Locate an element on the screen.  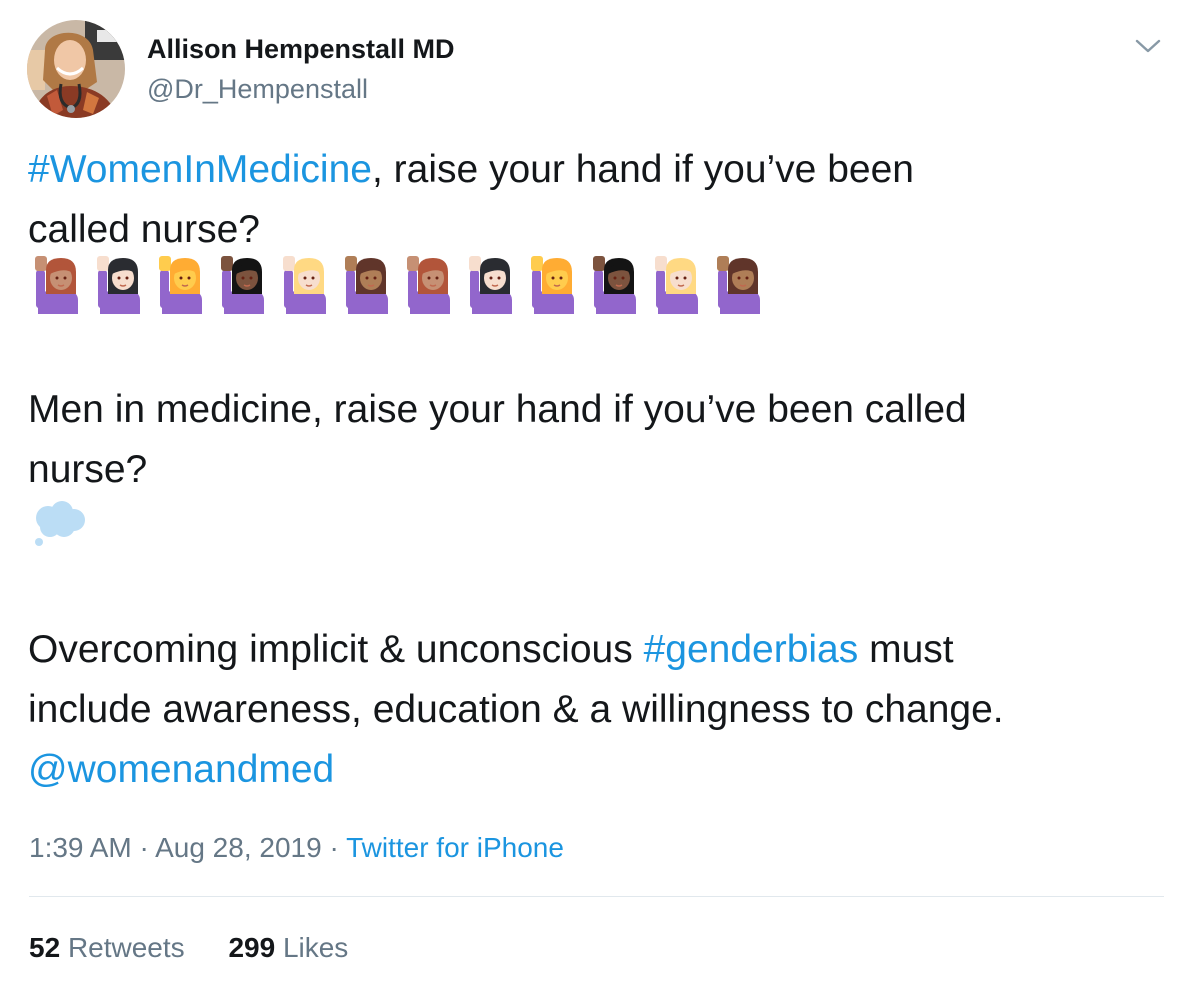
retweets-label: Retweets is located at coordinates (126, 947).